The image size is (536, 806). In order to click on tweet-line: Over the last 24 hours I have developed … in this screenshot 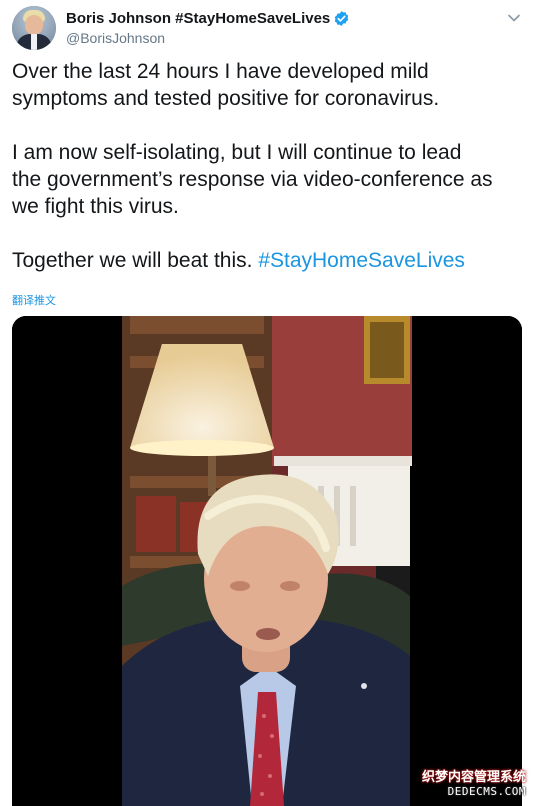, I will do `click(220, 71)`.